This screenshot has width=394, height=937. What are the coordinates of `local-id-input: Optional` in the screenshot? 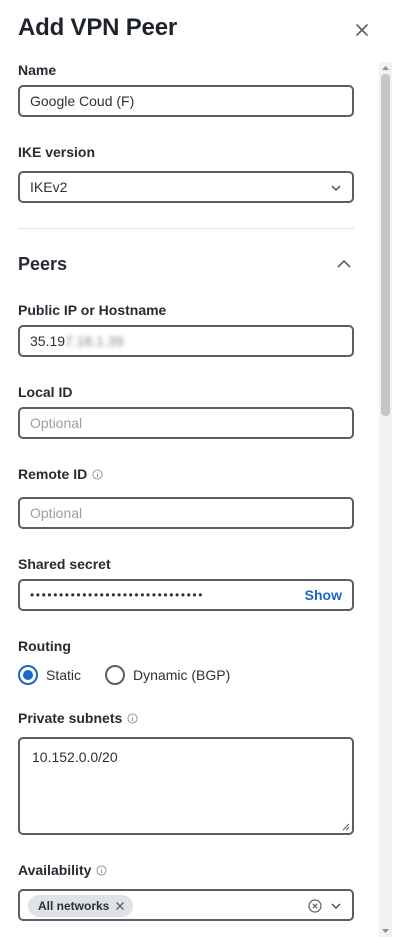 It's located at (186, 423).